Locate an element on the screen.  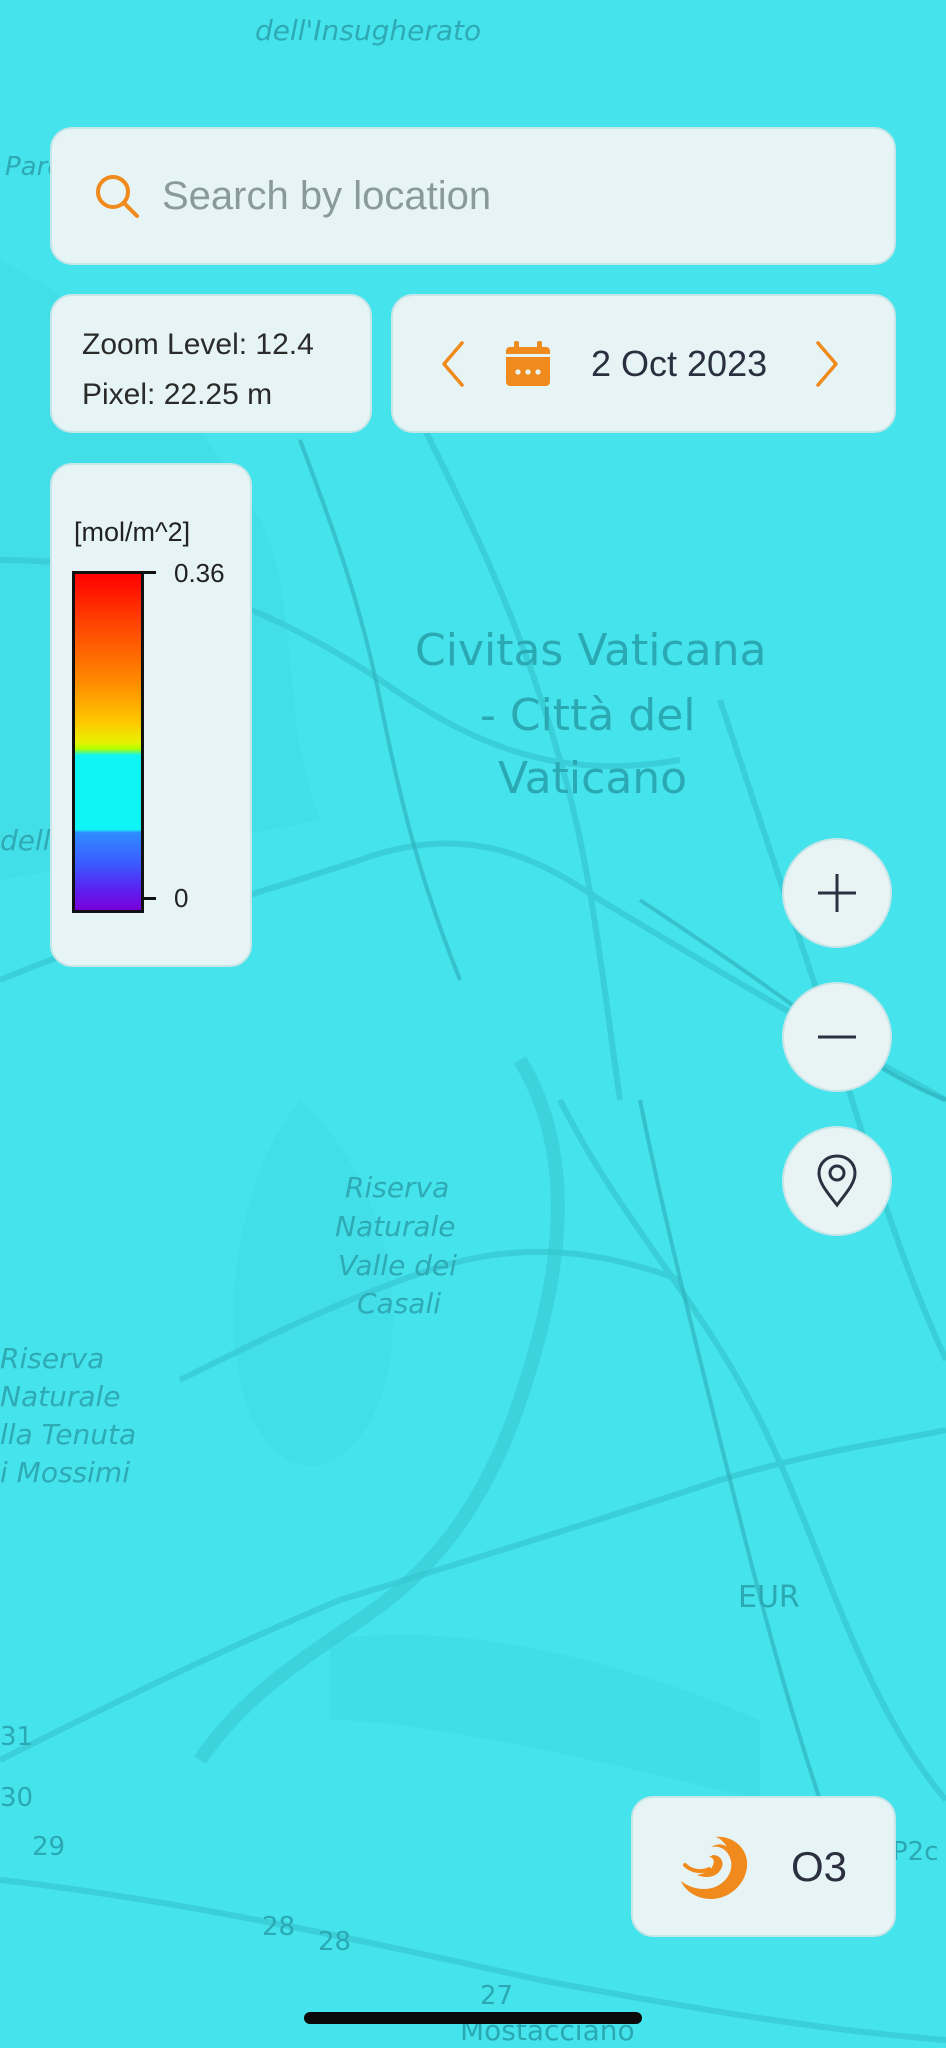
legend-min-value: 0 is located at coordinates (181, 898).